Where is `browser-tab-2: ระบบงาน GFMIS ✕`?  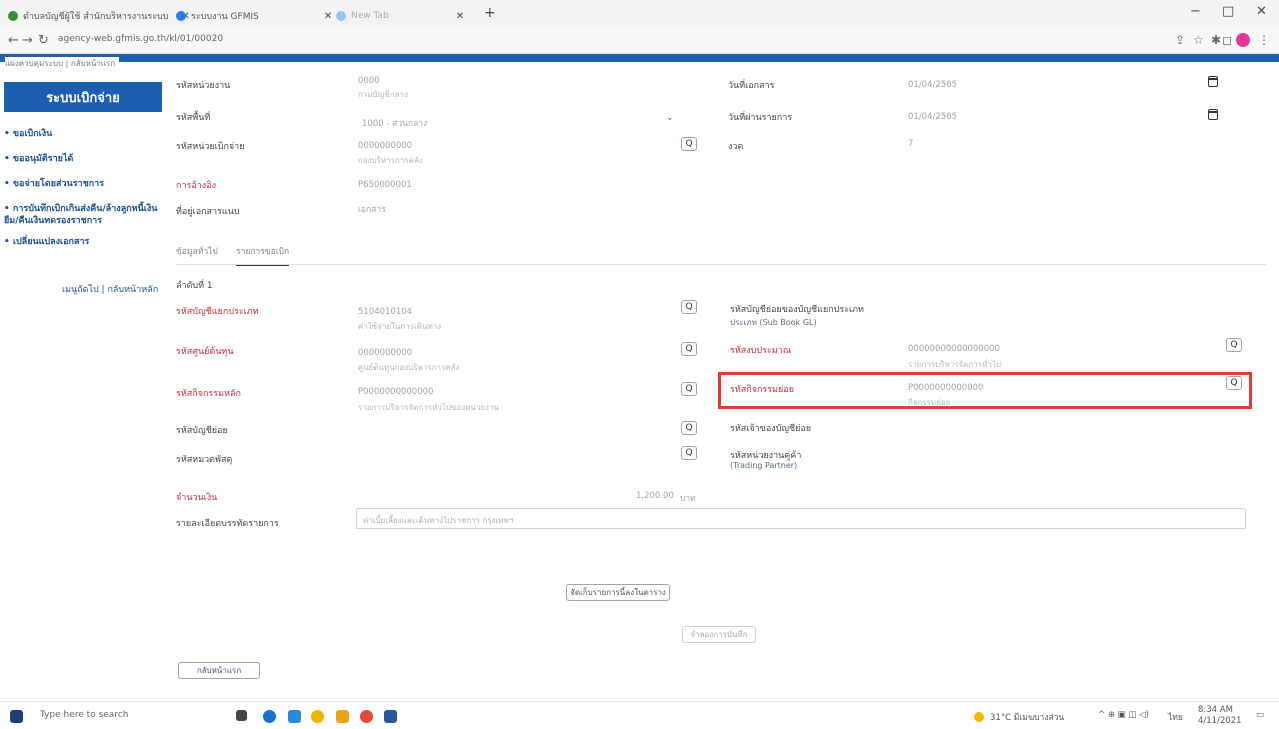 browser-tab-2: ระบบงาน GFMIS ✕ is located at coordinates (254, 16).